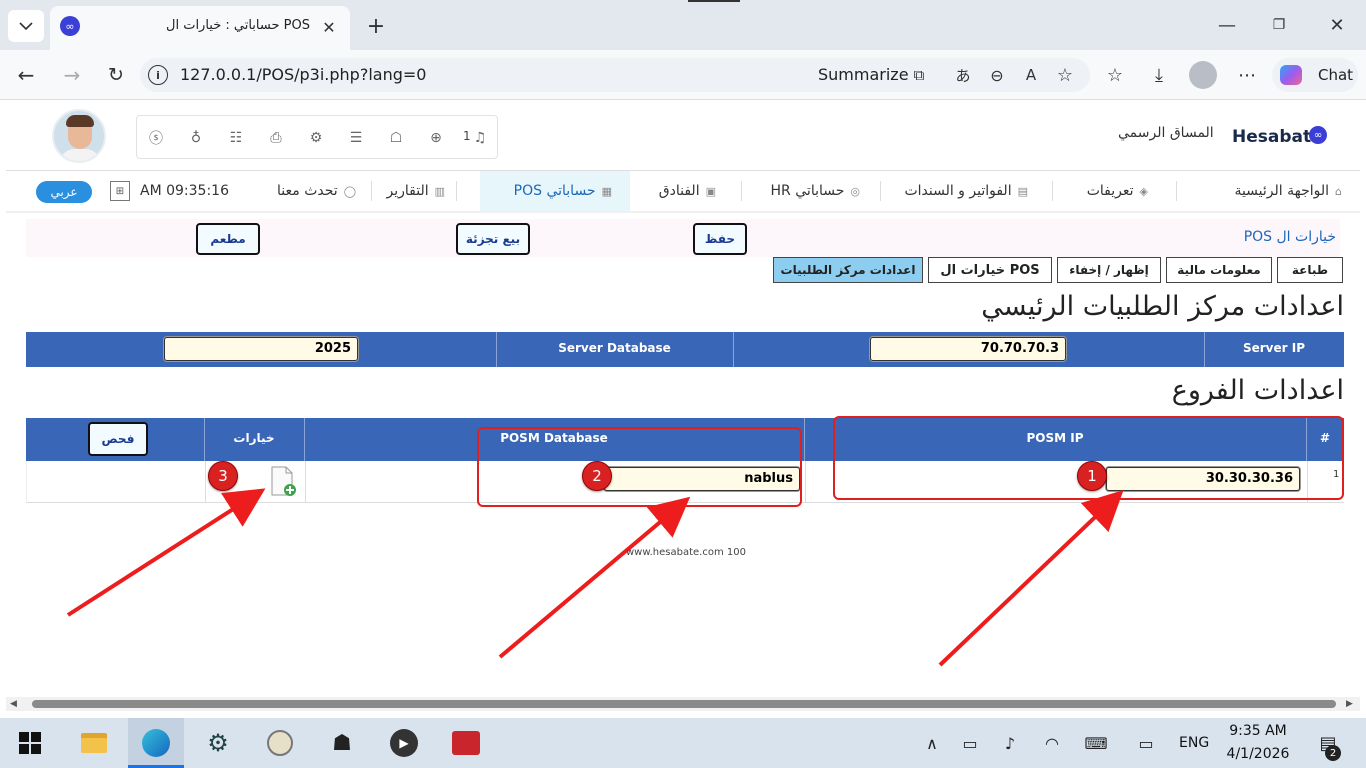  I want to click on scroll-right-icon: ▶, so click(1349, 704).